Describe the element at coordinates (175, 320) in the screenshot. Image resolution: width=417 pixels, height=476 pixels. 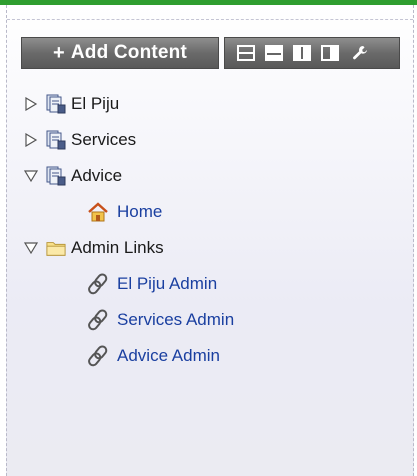
I see `tree-item-label: Services Admin` at that location.